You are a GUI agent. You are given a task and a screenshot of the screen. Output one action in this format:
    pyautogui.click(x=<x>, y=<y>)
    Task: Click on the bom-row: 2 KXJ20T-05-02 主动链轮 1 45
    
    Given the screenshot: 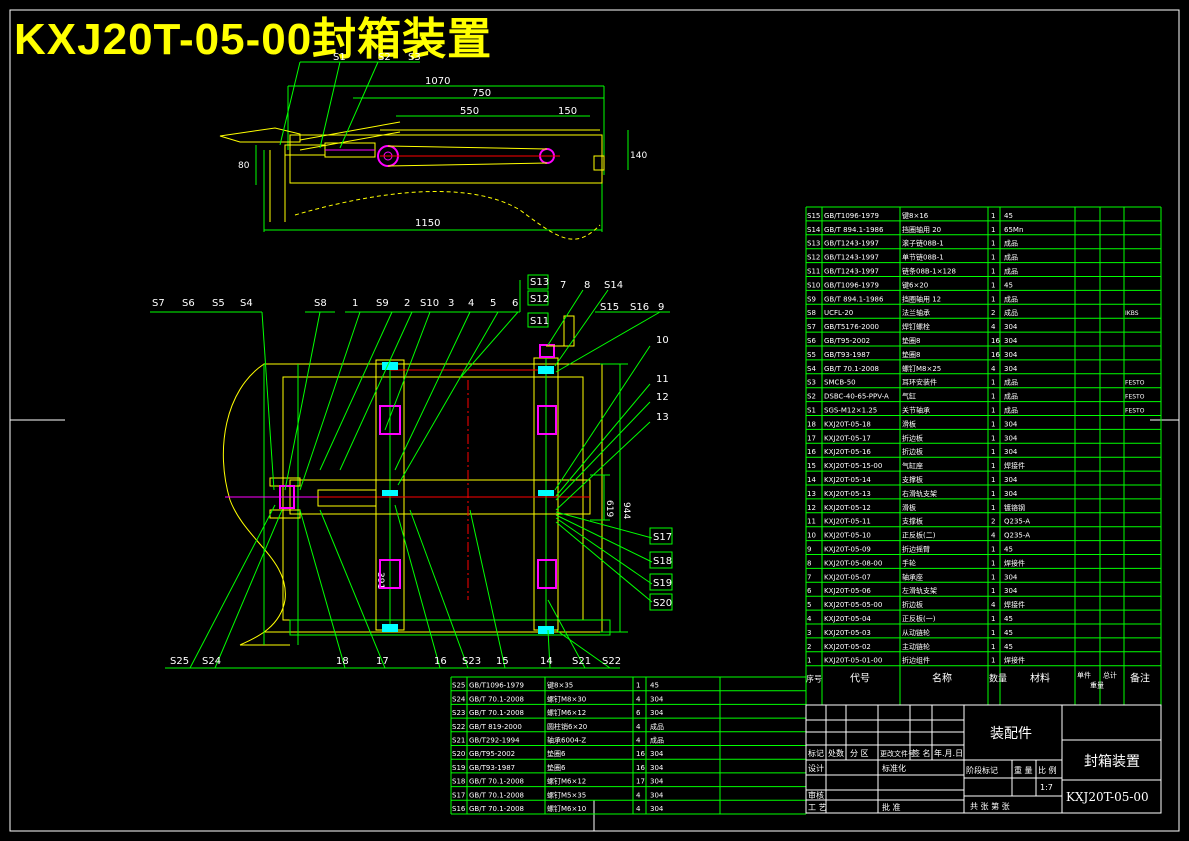 What is the action you would take?
    pyautogui.click(x=983, y=644)
    